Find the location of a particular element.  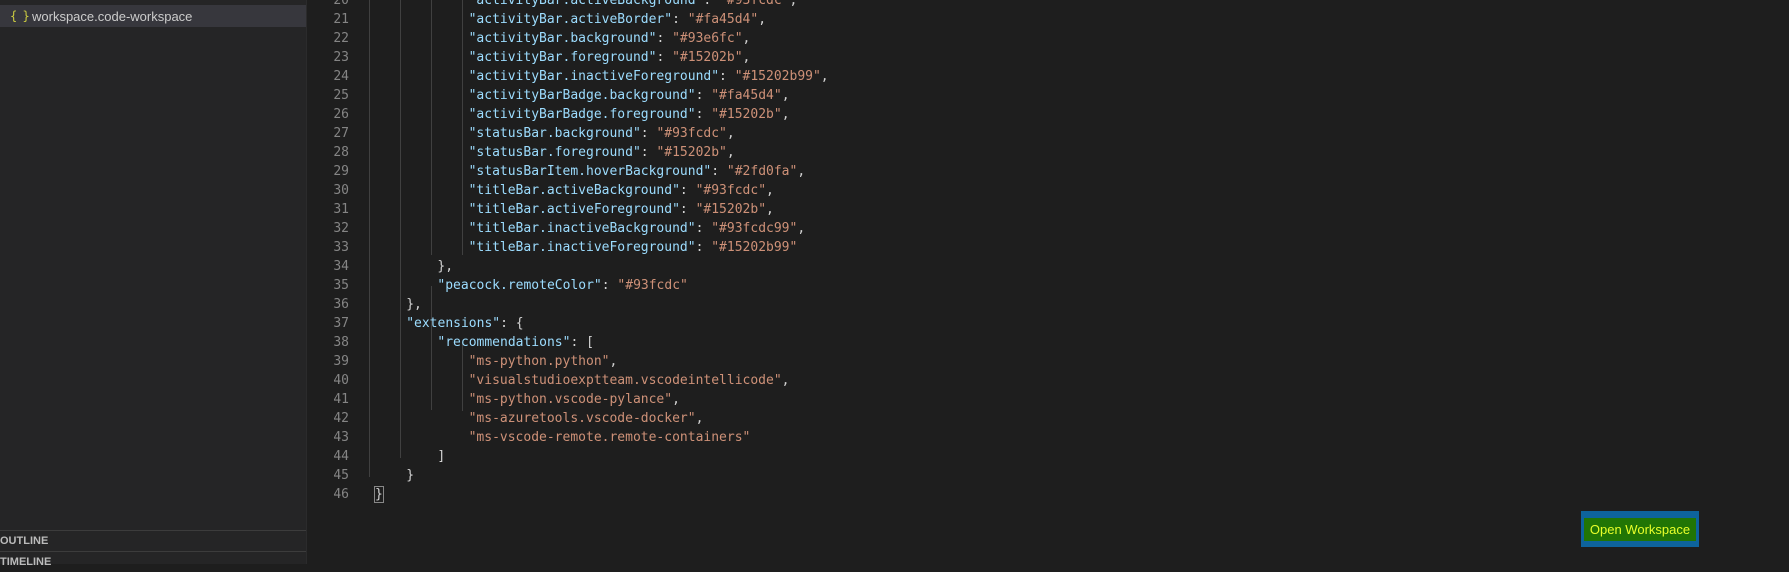

code-text: "activityBar.foreground": "#15202b", is located at coordinates (609, 57).